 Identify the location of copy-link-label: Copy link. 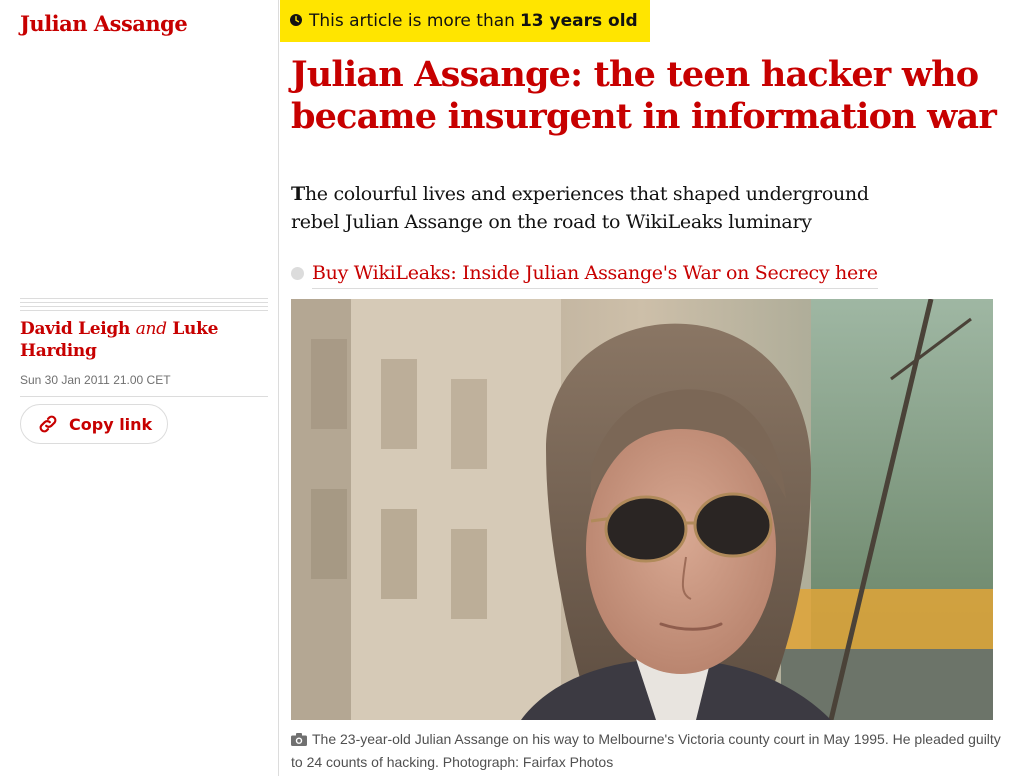
(111, 424).